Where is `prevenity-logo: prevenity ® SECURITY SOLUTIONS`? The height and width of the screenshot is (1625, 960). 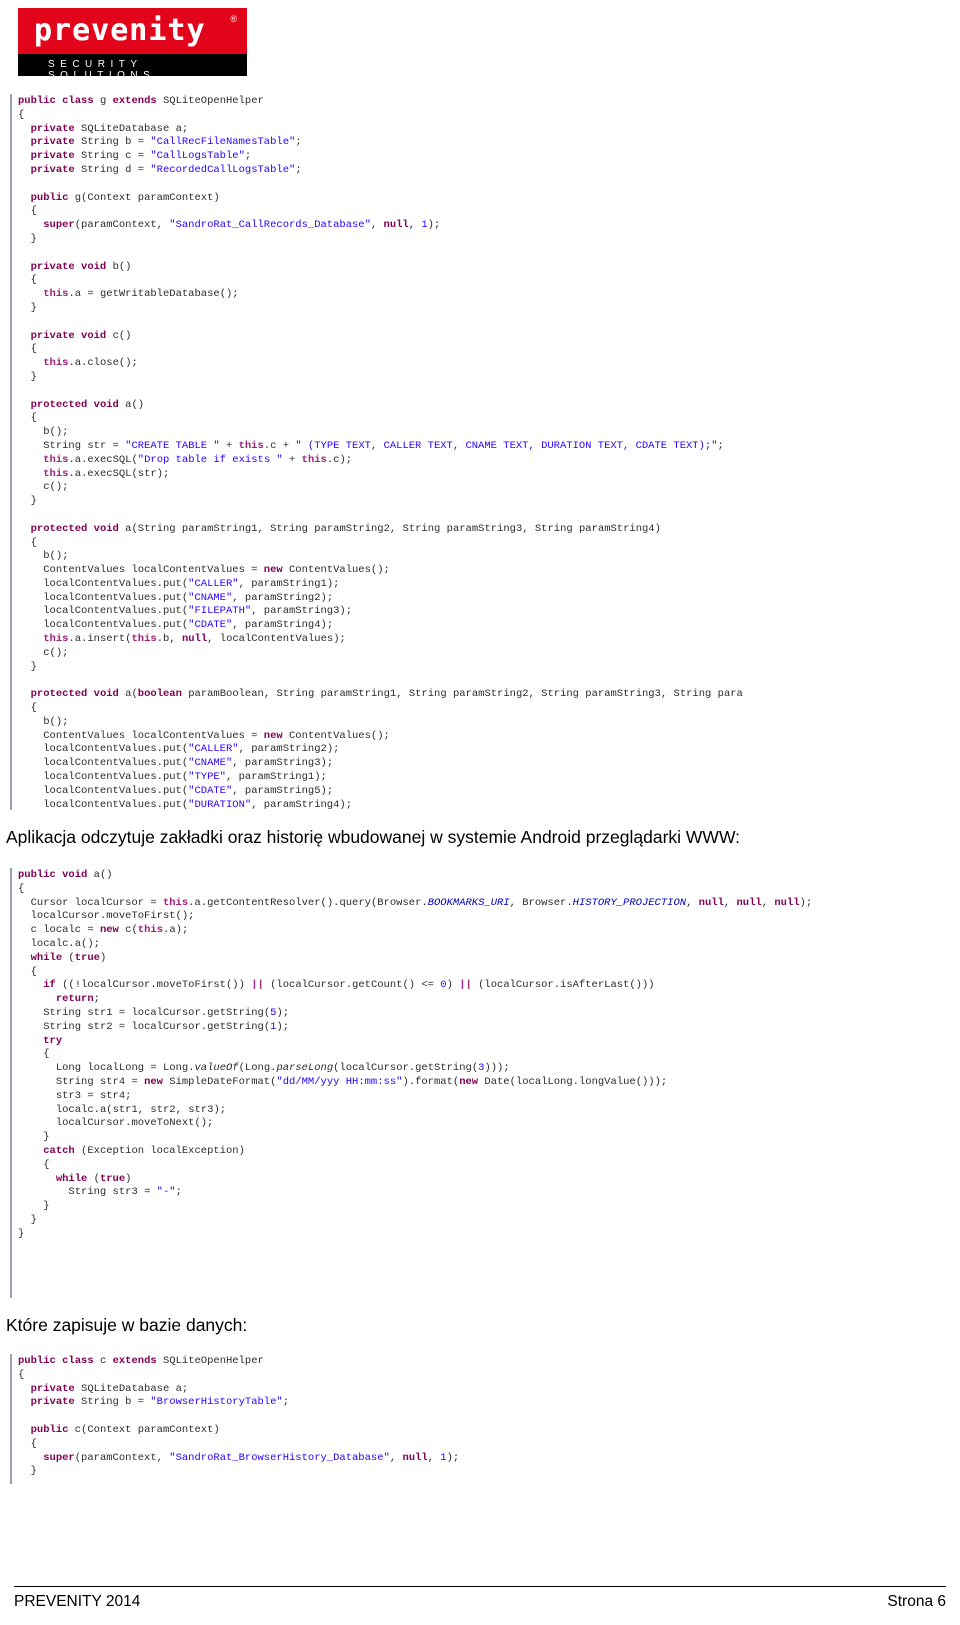 prevenity-logo: prevenity ® SECURITY SOLUTIONS is located at coordinates (132, 44).